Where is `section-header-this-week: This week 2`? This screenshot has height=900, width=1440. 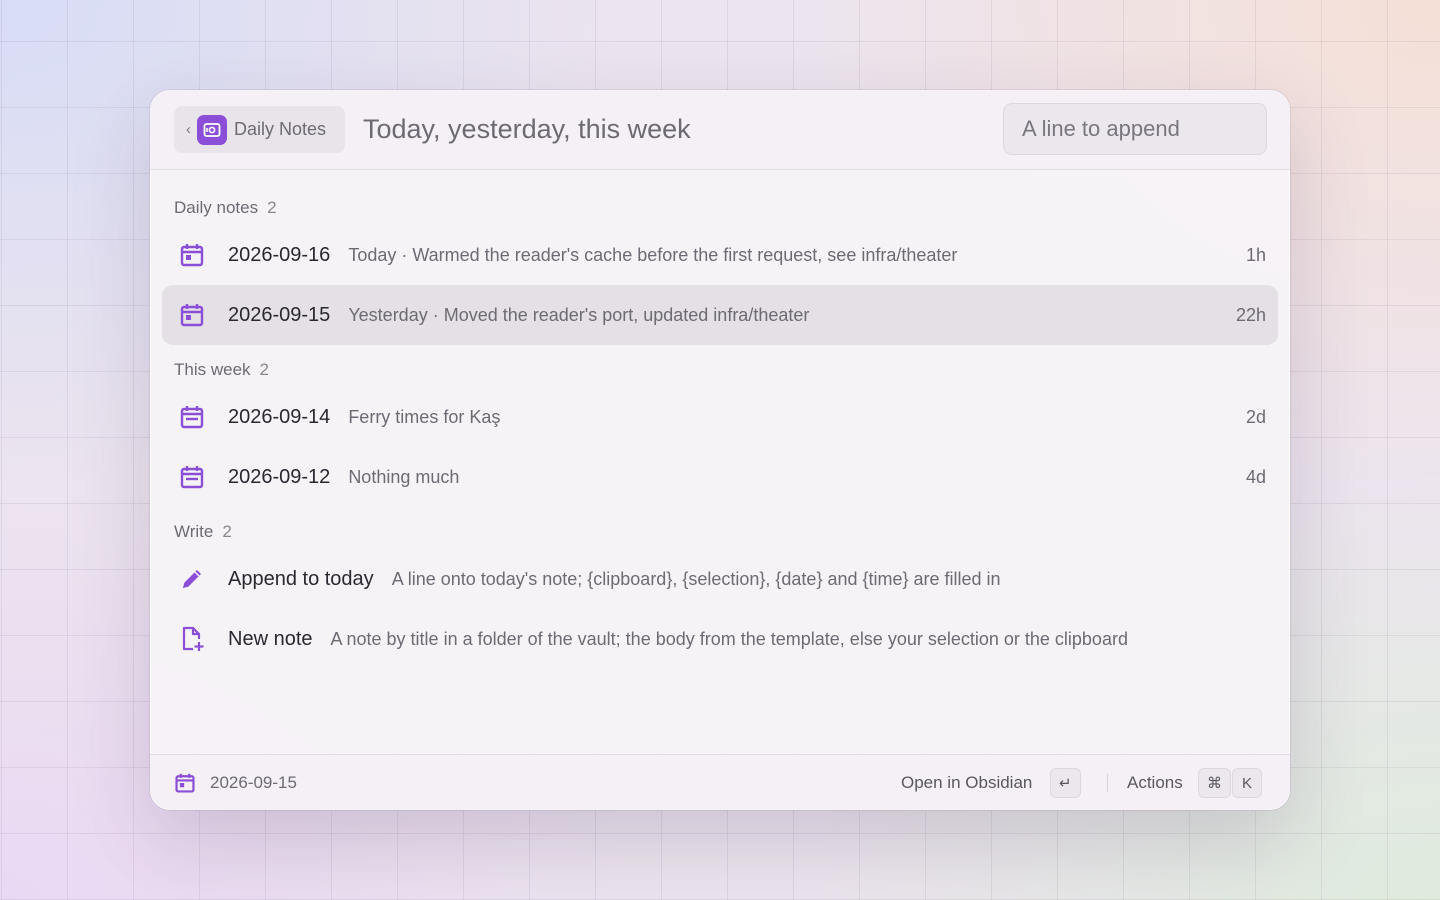
section-header-this-week: This week 2 is located at coordinates (221, 370).